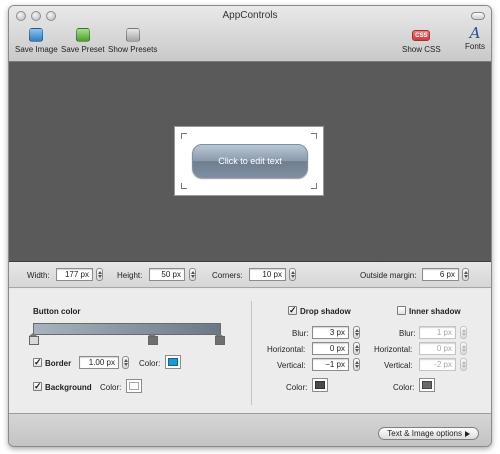 The width and height of the screenshot is (500, 454). Describe the element at coordinates (192, 274) in the screenshot. I see `height-stepper` at that location.